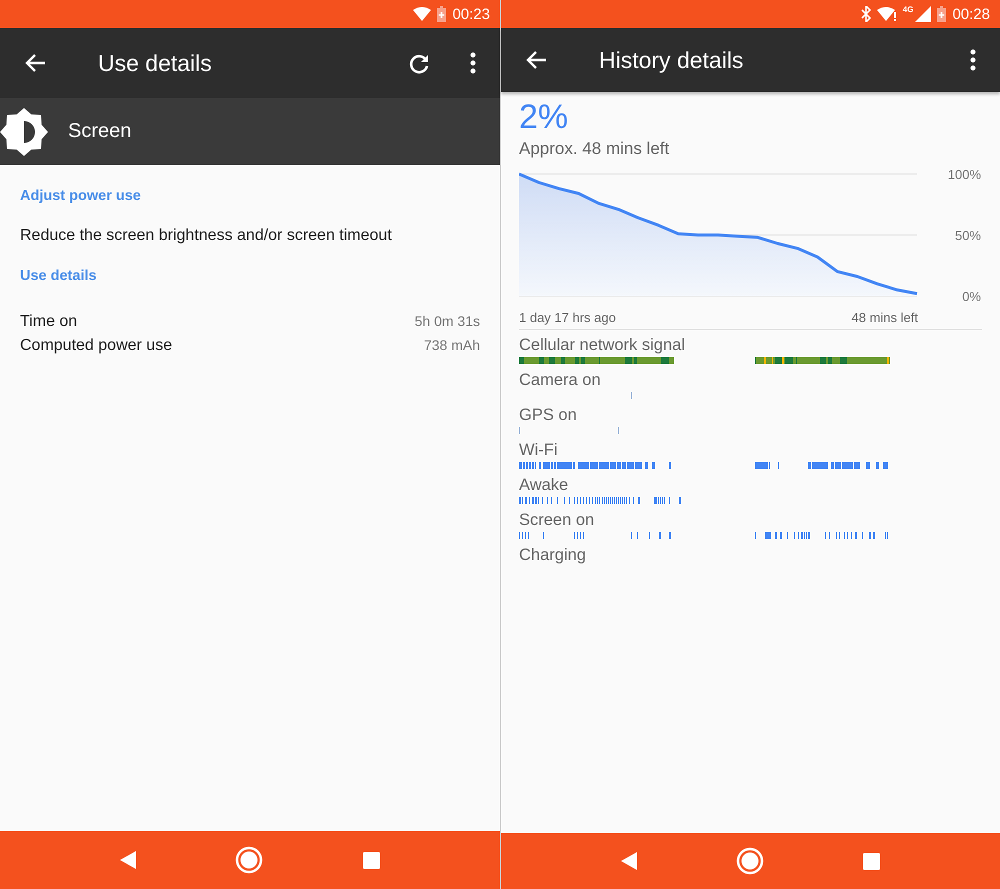  What do you see at coordinates (594, 149) in the screenshot?
I see `time-estimate: Approx. 48 mins left` at bounding box center [594, 149].